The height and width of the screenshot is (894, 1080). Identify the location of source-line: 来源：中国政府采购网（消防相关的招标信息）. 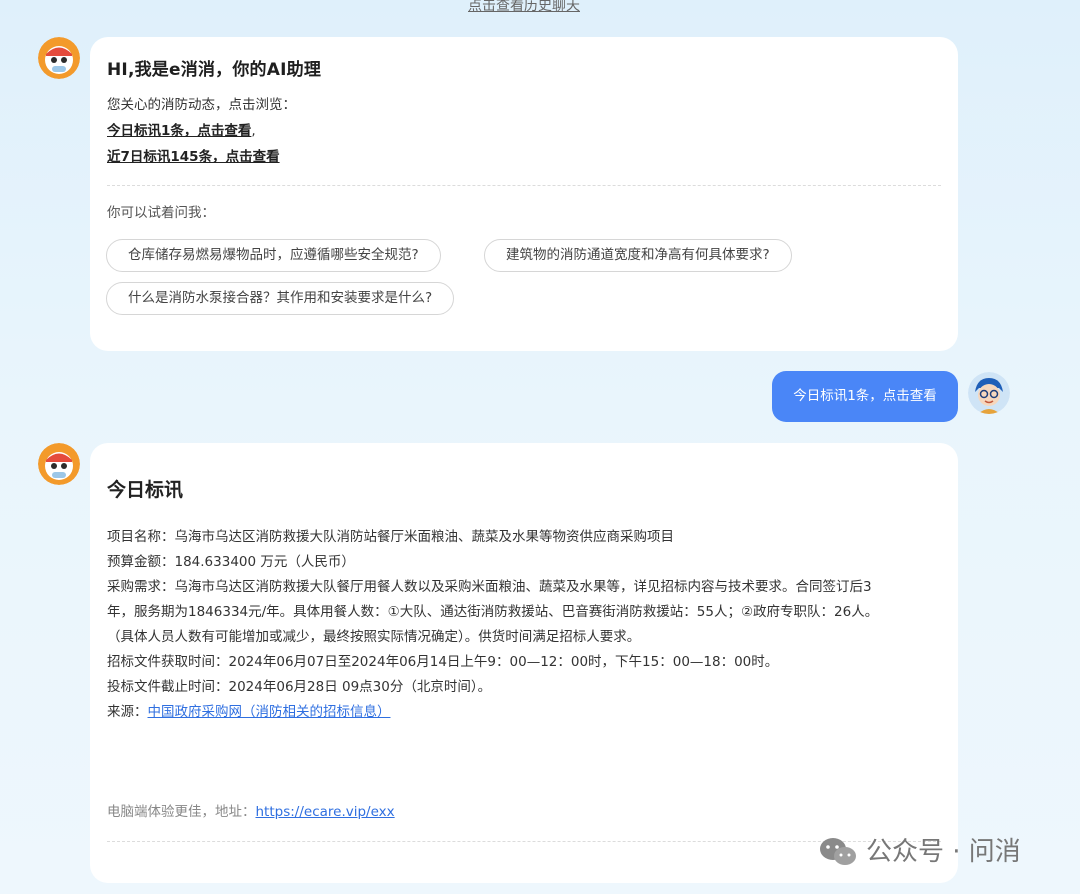
(249, 712).